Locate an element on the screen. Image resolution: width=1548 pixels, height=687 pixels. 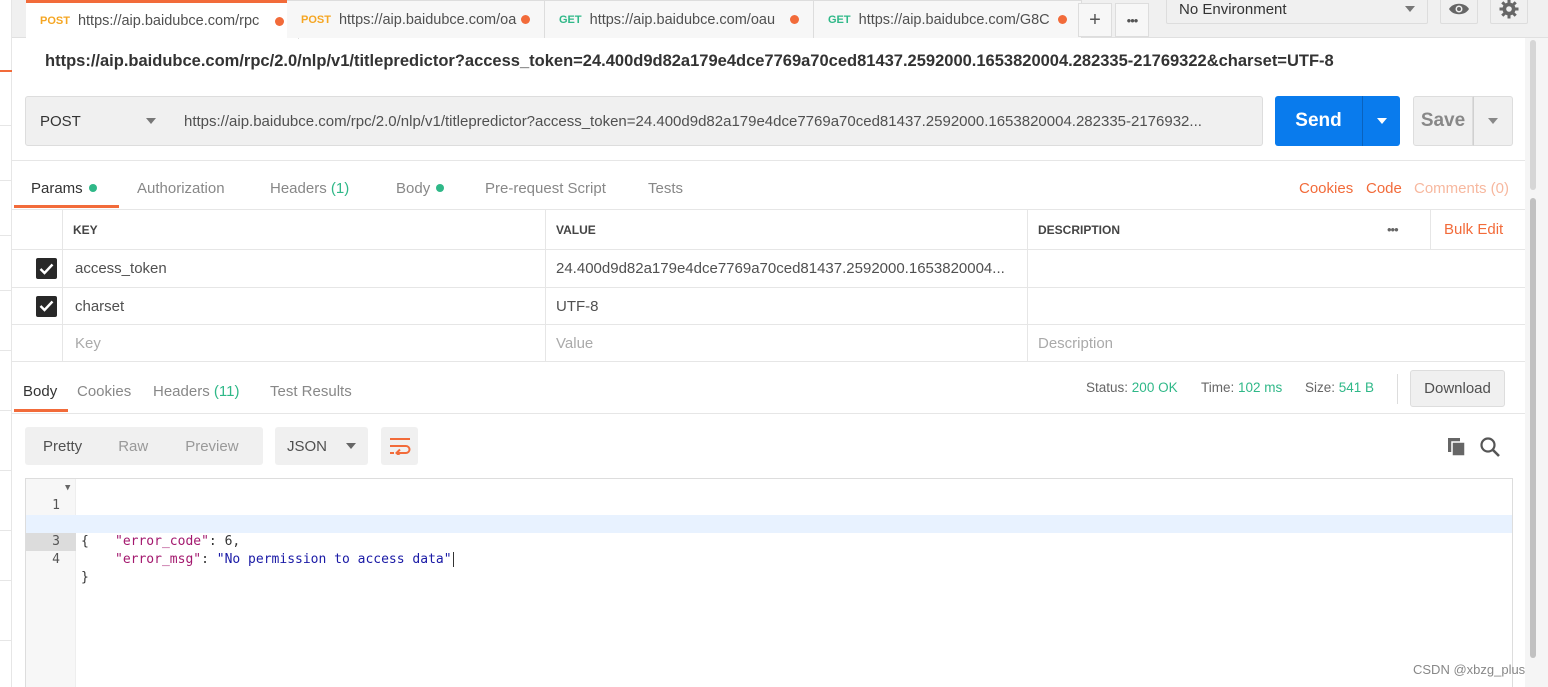
main-scrollbar is located at coordinates (1536, 362).